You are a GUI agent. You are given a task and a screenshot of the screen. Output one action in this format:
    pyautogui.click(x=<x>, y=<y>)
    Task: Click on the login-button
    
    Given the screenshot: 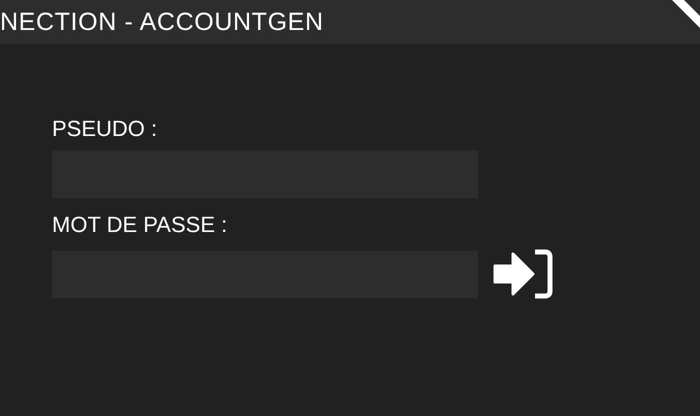 What is the action you would take?
    pyautogui.click(x=523, y=274)
    